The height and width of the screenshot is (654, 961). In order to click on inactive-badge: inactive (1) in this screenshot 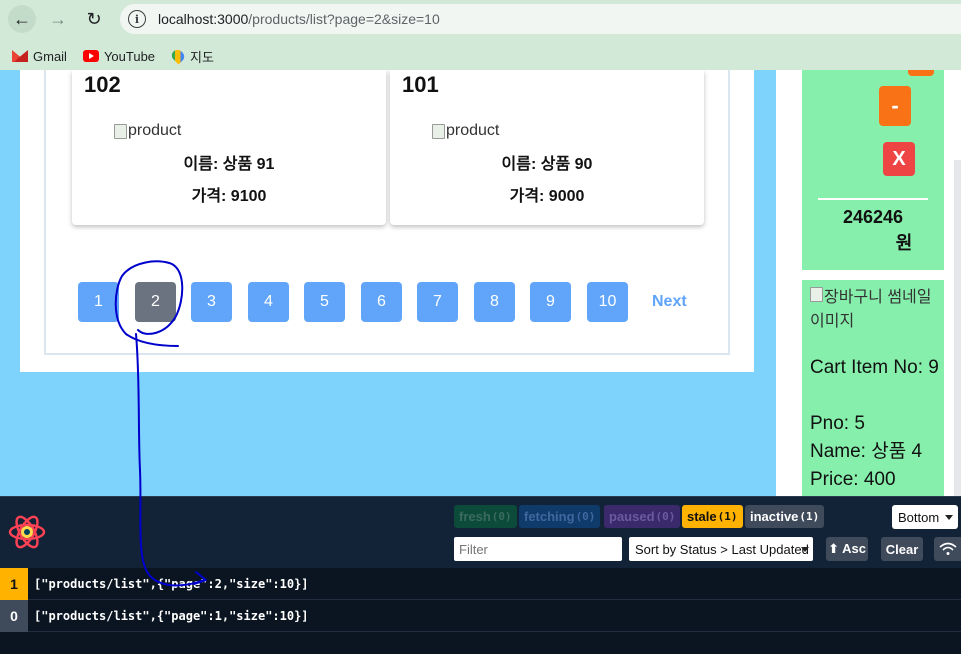, I will do `click(785, 516)`.